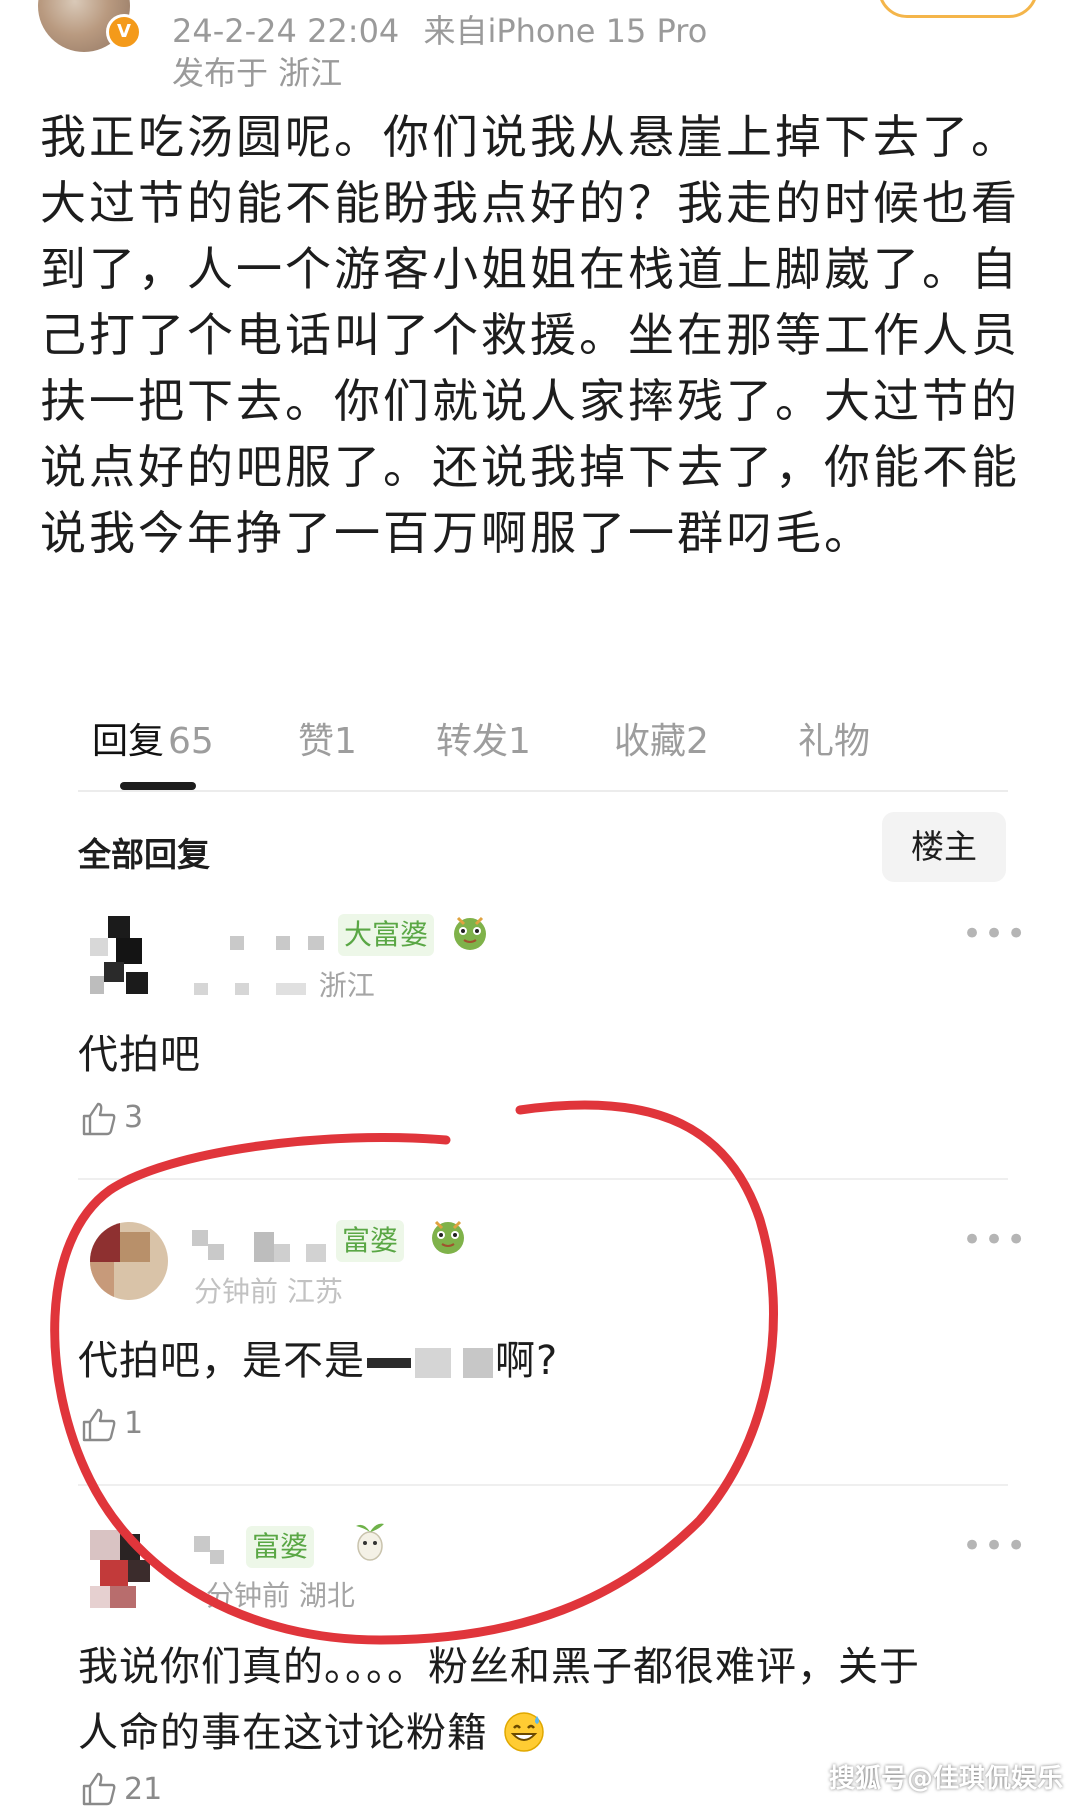 The image size is (1079, 1808). What do you see at coordinates (143, 1789) in the screenshot?
I see `like-count: 21` at bounding box center [143, 1789].